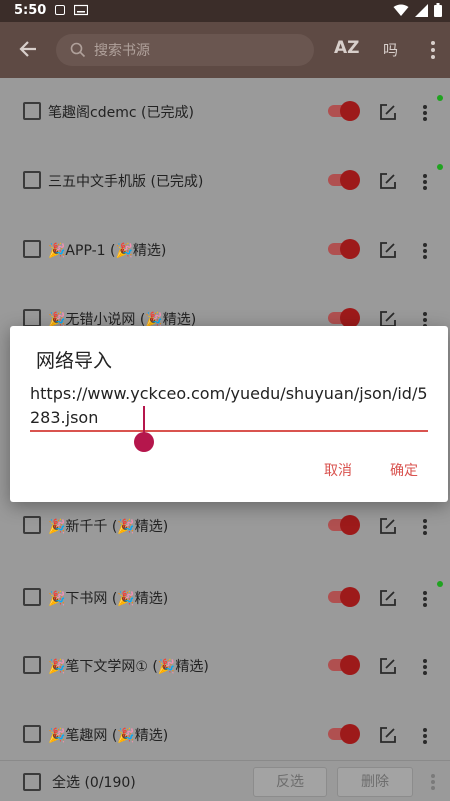 The width and height of the screenshot is (450, 801). Describe the element at coordinates (126, 182) in the screenshot. I see `source-name: 三五中文手机版 (已完成)` at that location.